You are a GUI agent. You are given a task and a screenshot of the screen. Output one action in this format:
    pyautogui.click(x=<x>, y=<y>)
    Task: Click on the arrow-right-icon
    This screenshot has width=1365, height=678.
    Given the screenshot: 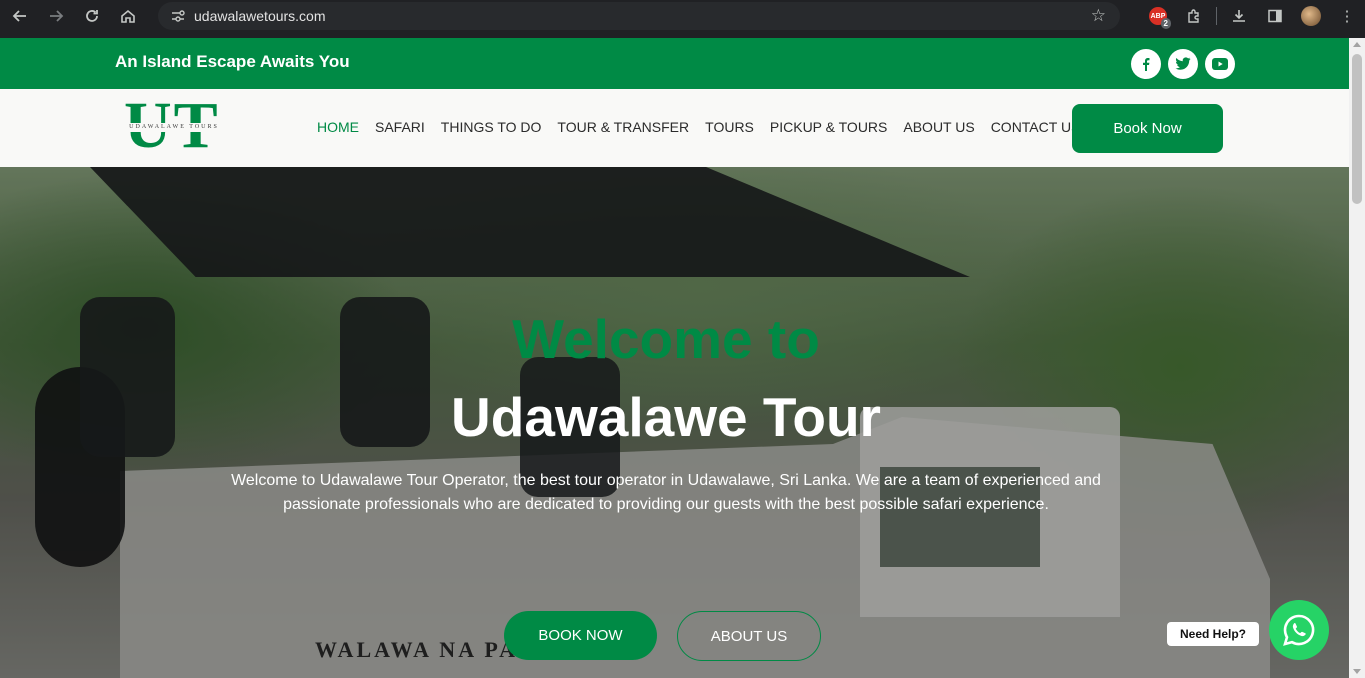 What is the action you would take?
    pyautogui.click(x=57, y=16)
    